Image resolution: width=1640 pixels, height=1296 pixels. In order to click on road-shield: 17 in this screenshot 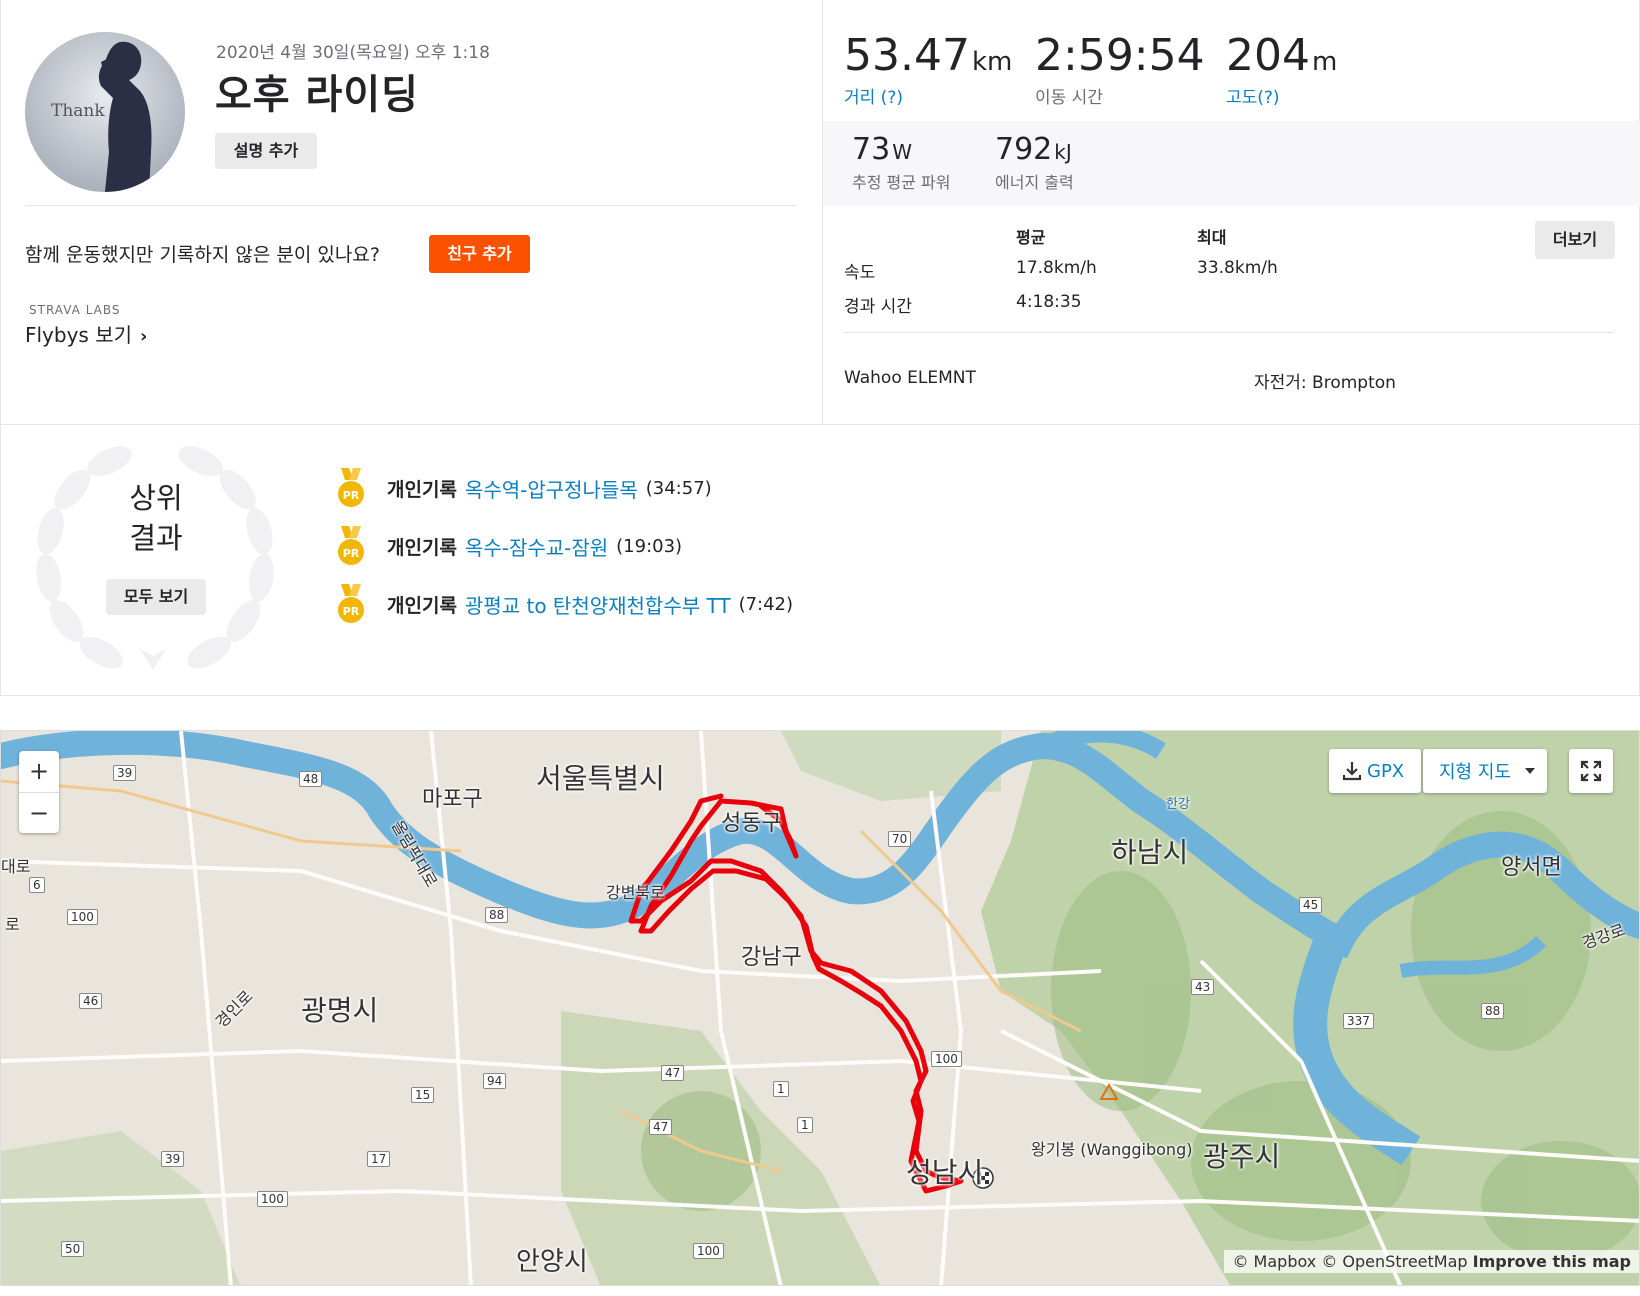, I will do `click(379, 1159)`.